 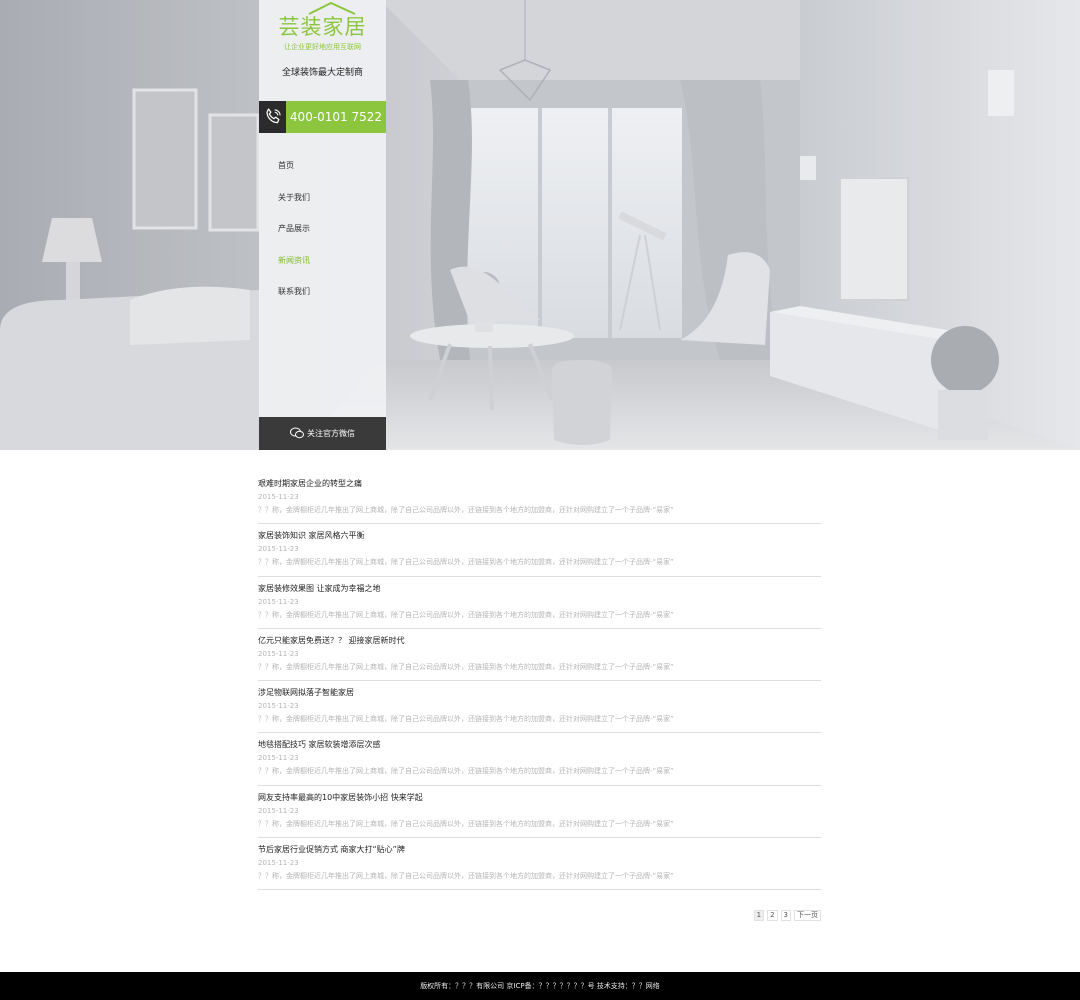 What do you see at coordinates (539, 849) in the screenshot?
I see `news-title: 节后家居行业促销方式 商家大打“贴心”牌` at bounding box center [539, 849].